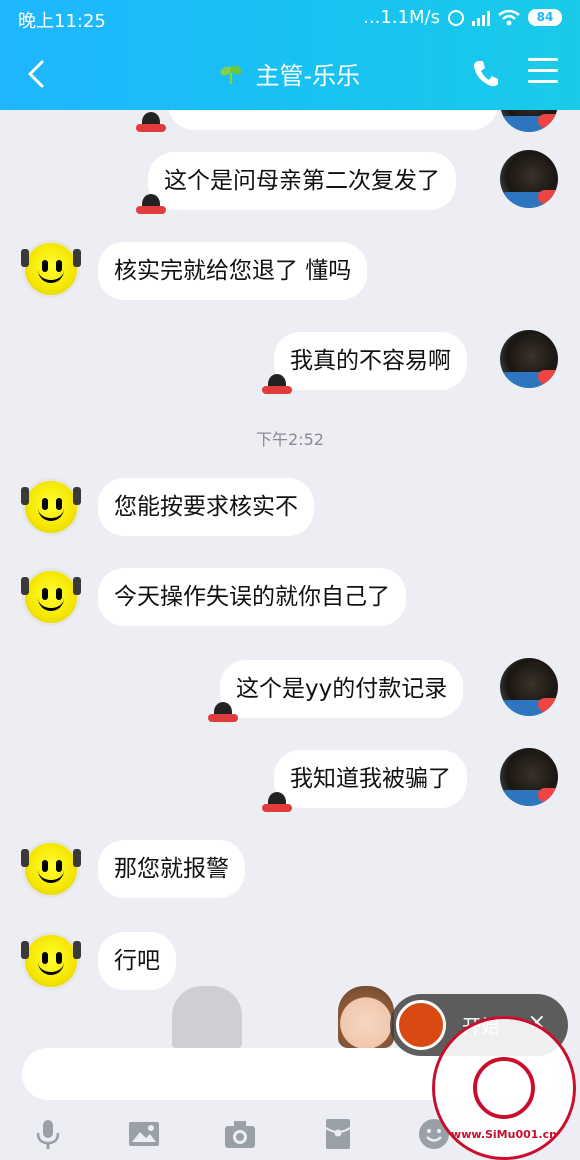 The image size is (580, 1160). Describe the element at coordinates (240, 1134) in the screenshot. I see `camera-icon` at that location.